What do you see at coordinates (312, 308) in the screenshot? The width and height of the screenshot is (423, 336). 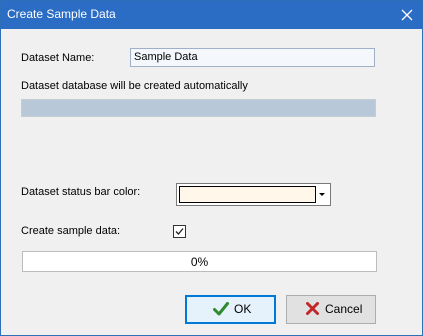 I see `x-icon` at bounding box center [312, 308].